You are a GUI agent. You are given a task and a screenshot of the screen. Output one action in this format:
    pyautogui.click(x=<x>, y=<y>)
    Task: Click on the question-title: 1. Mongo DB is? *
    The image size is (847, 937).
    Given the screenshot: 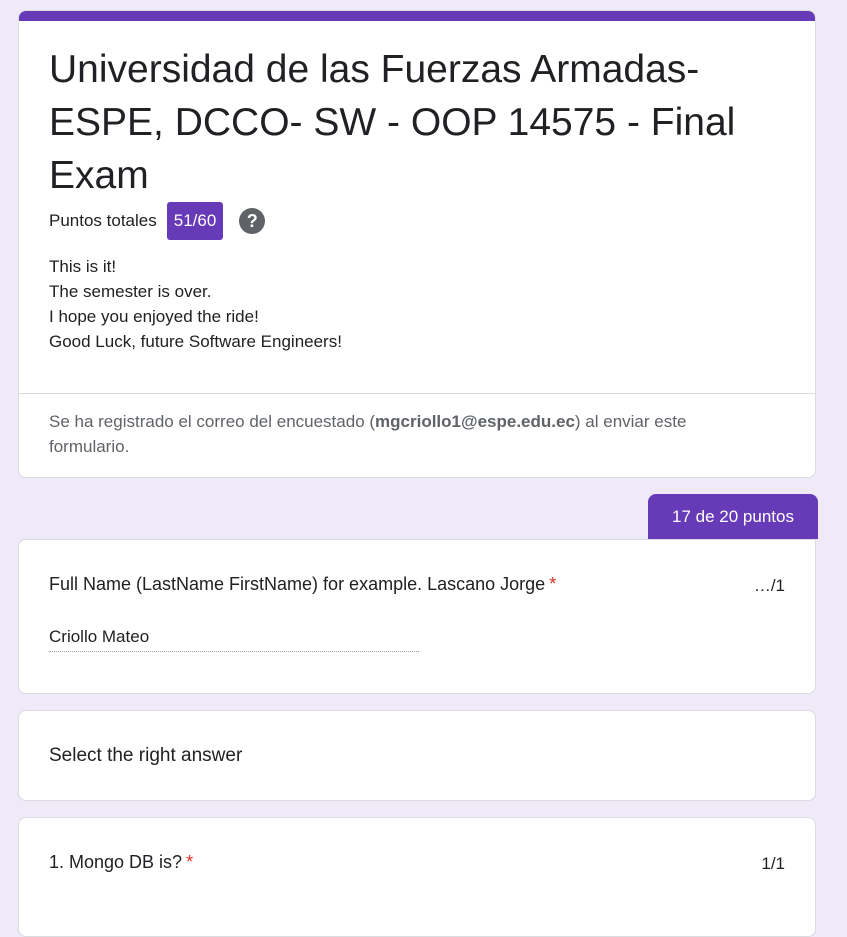 What is the action you would take?
    pyautogui.click(x=121, y=862)
    